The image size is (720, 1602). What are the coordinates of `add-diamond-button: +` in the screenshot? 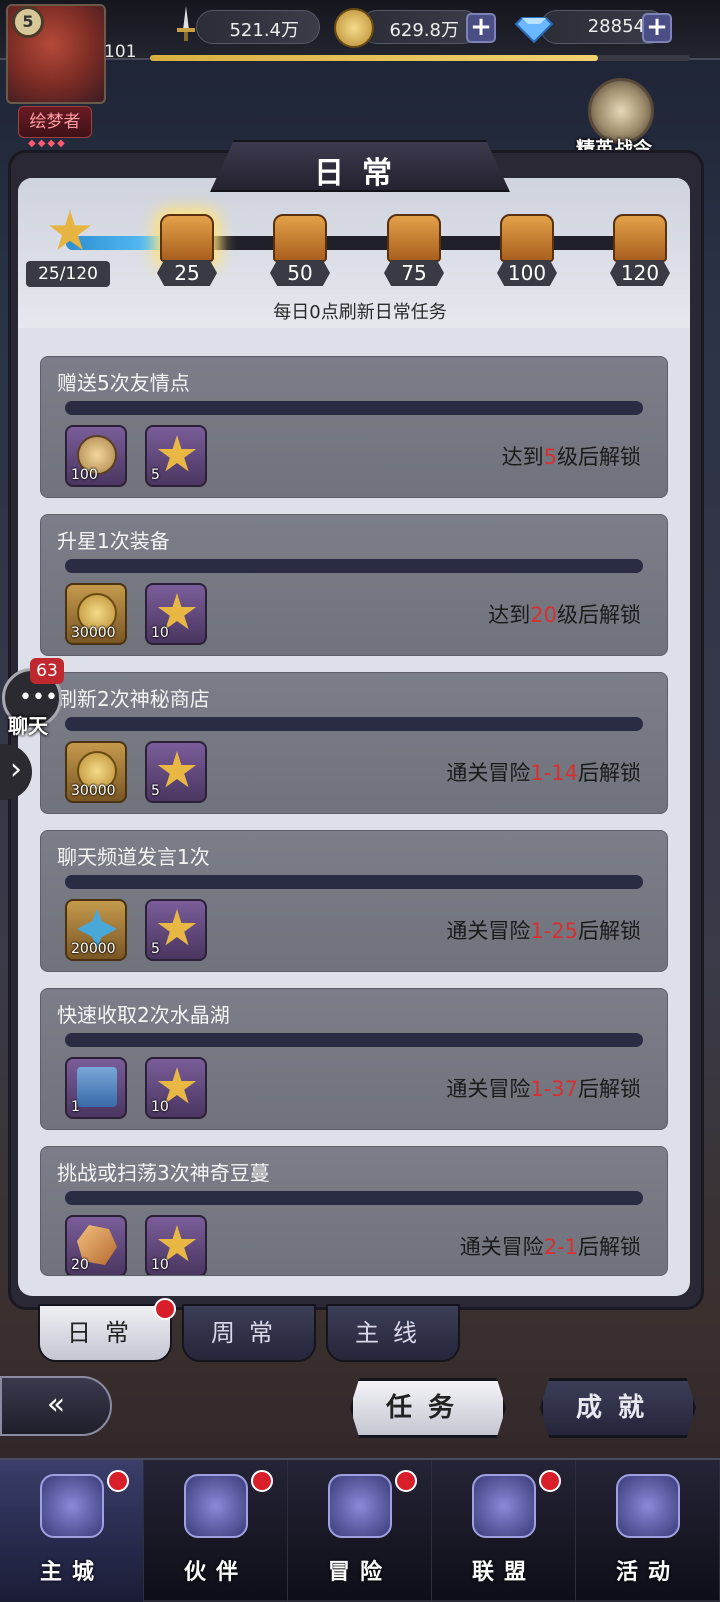 It's located at (657, 28).